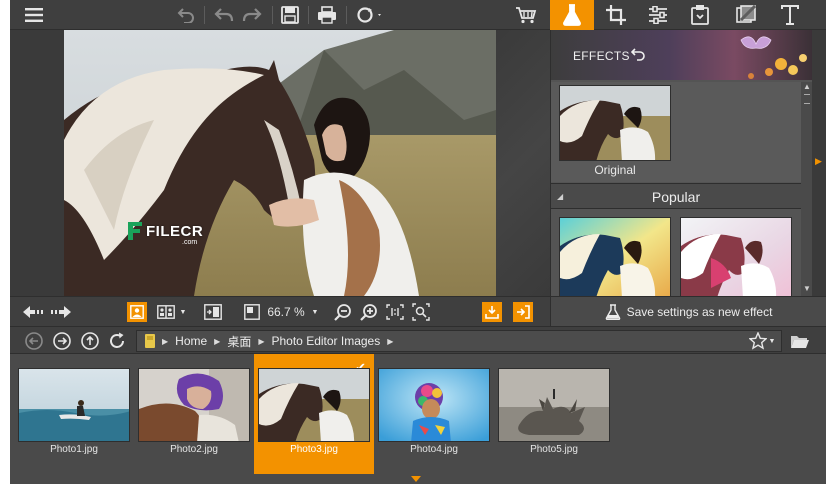 The image size is (836, 484). I want to click on thumbnail-caption: Photo1.jpg, so click(74, 449).